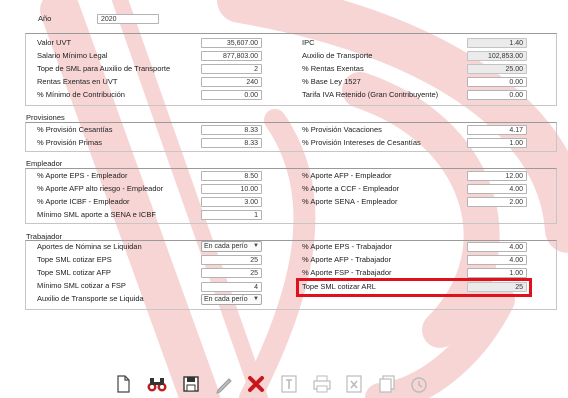 The image size is (568, 398). What do you see at coordinates (361, 142) in the screenshot?
I see `provision-intereses-label: % Provisión Intereses de Cesantías` at bounding box center [361, 142].